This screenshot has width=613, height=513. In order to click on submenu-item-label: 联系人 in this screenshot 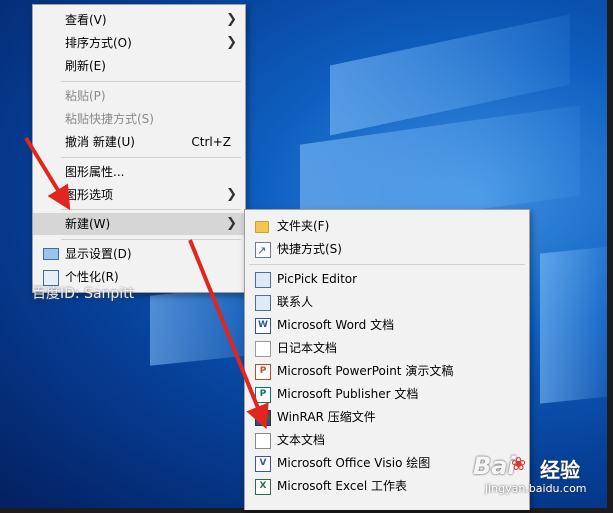, I will do `click(295, 302)`.